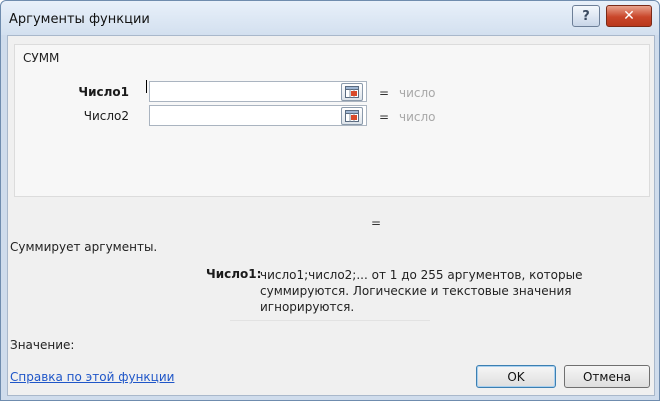 The image size is (660, 401). I want to click on text-caret, so click(146, 86).